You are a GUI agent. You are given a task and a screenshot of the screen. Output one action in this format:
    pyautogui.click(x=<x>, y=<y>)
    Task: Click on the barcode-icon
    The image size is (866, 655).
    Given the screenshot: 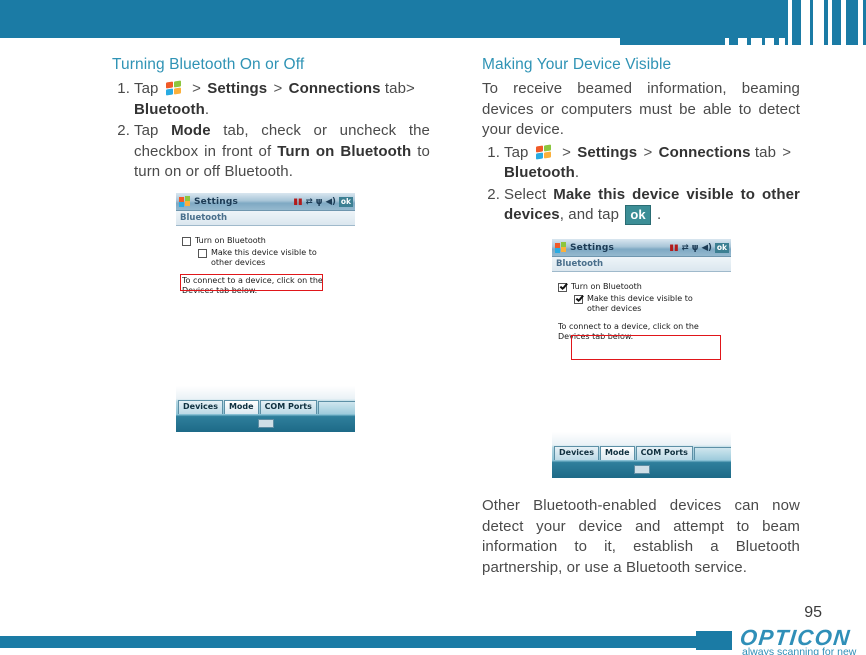 What is the action you would take?
    pyautogui.click(x=743, y=22)
    